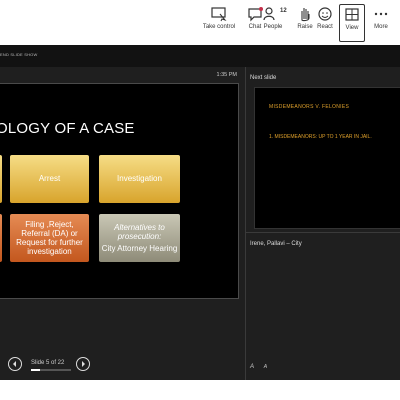  Describe the element at coordinates (309, 107) in the screenshot. I see `next-slide-title: MISDEMEANORS V. FELONIES` at that location.